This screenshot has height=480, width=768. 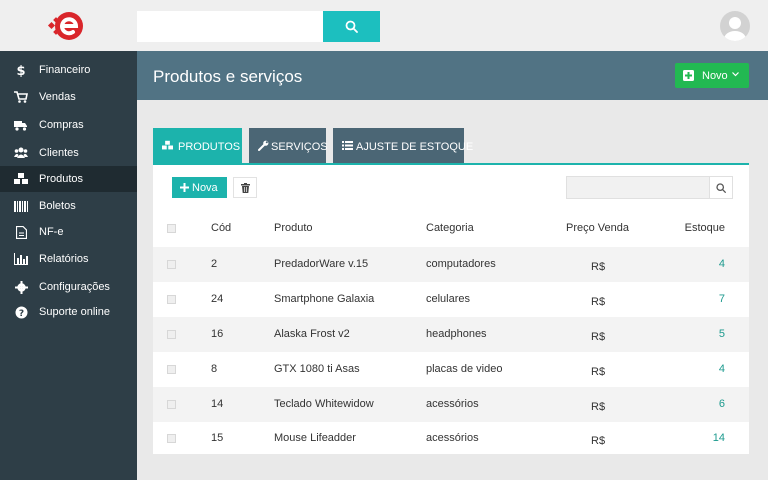 I want to click on column-header-cod: Cód, so click(x=221, y=228).